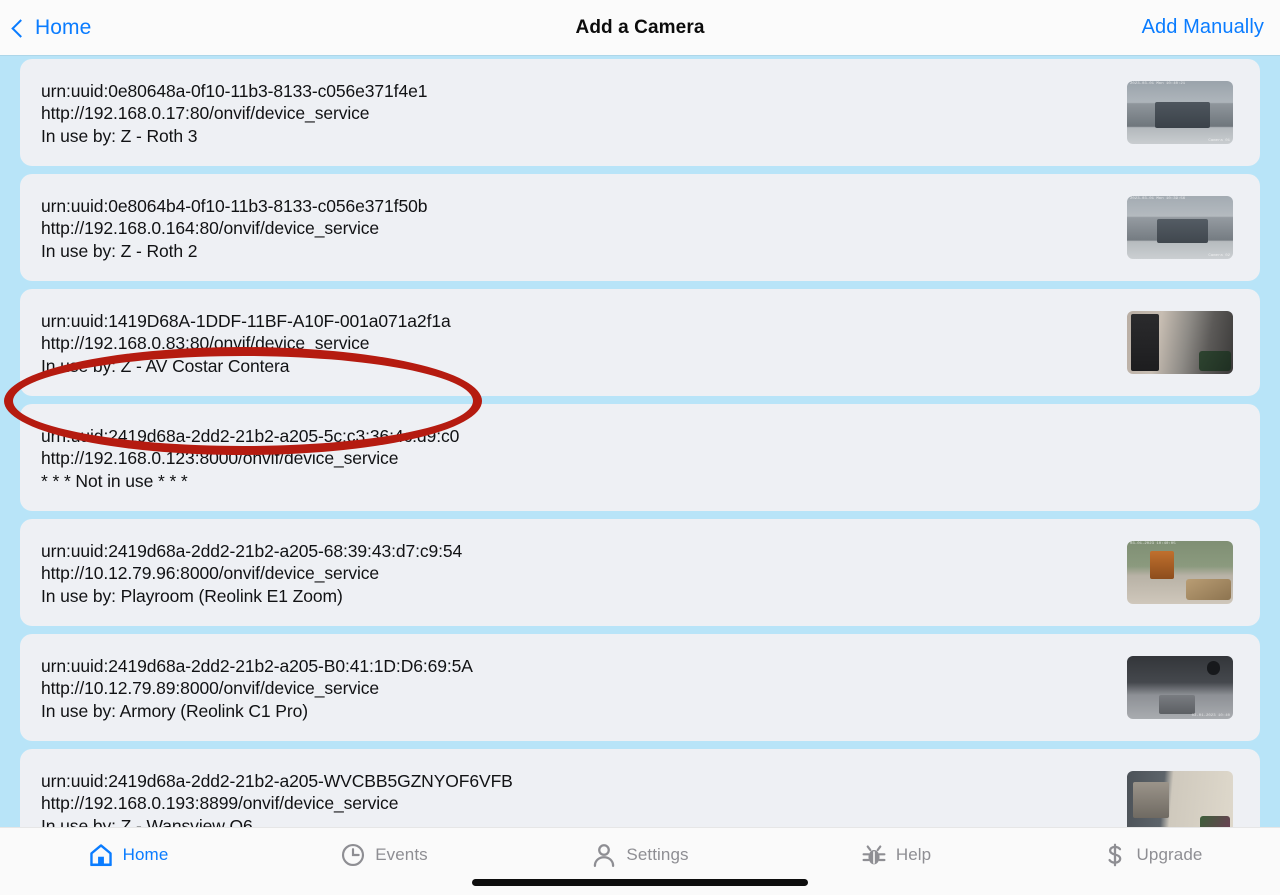  What do you see at coordinates (1115, 855) in the screenshot?
I see `dollar-icon` at bounding box center [1115, 855].